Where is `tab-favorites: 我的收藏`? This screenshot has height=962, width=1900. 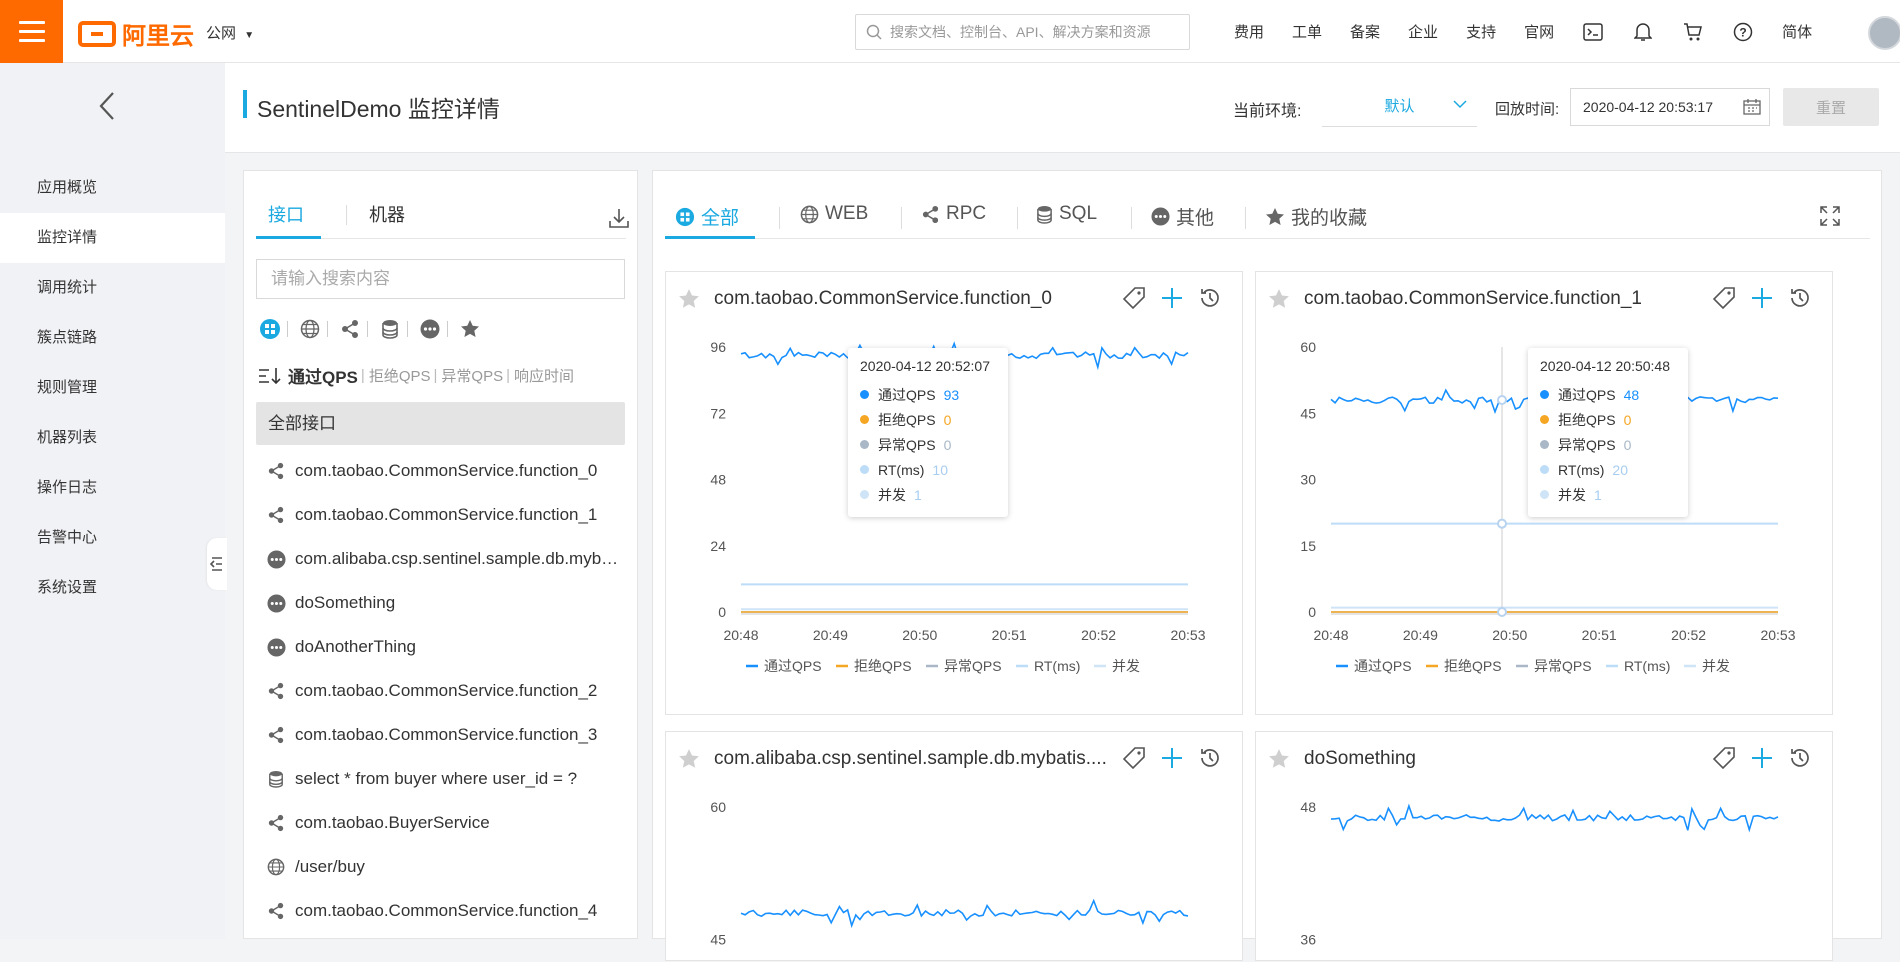 tab-favorites: 我的收藏 is located at coordinates (1316, 216).